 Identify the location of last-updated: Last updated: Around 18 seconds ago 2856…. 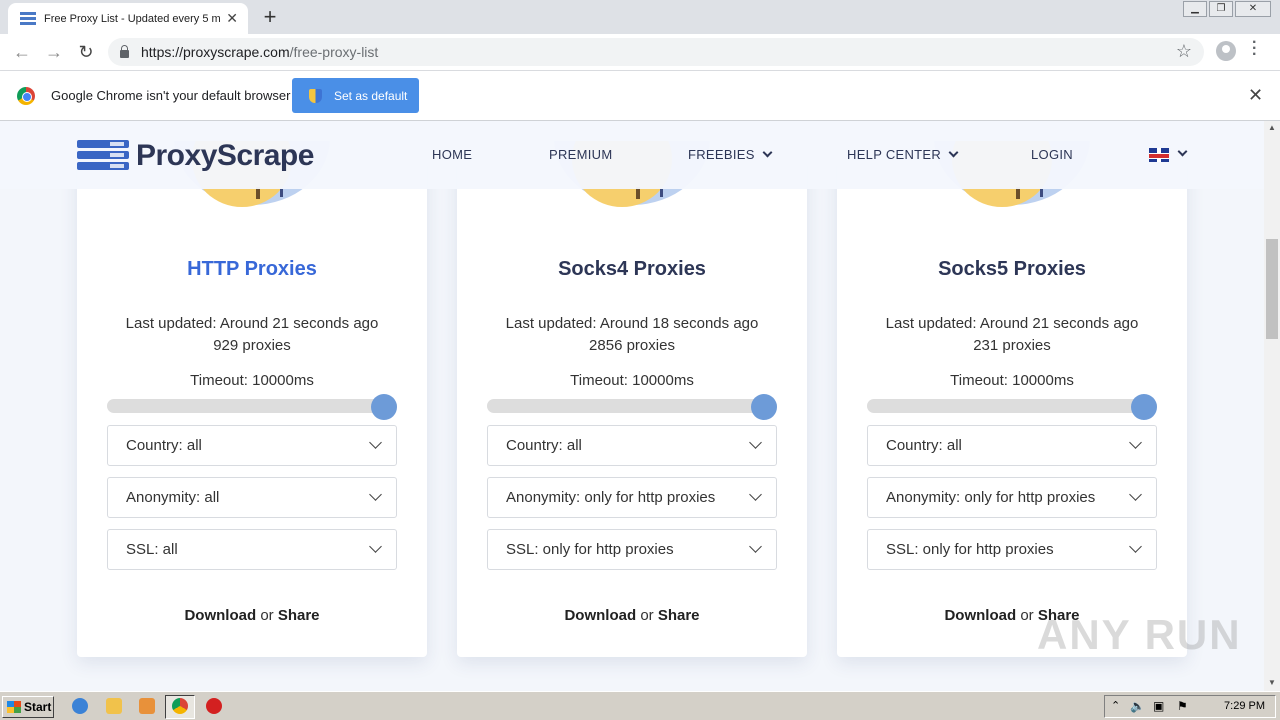
(632, 335).